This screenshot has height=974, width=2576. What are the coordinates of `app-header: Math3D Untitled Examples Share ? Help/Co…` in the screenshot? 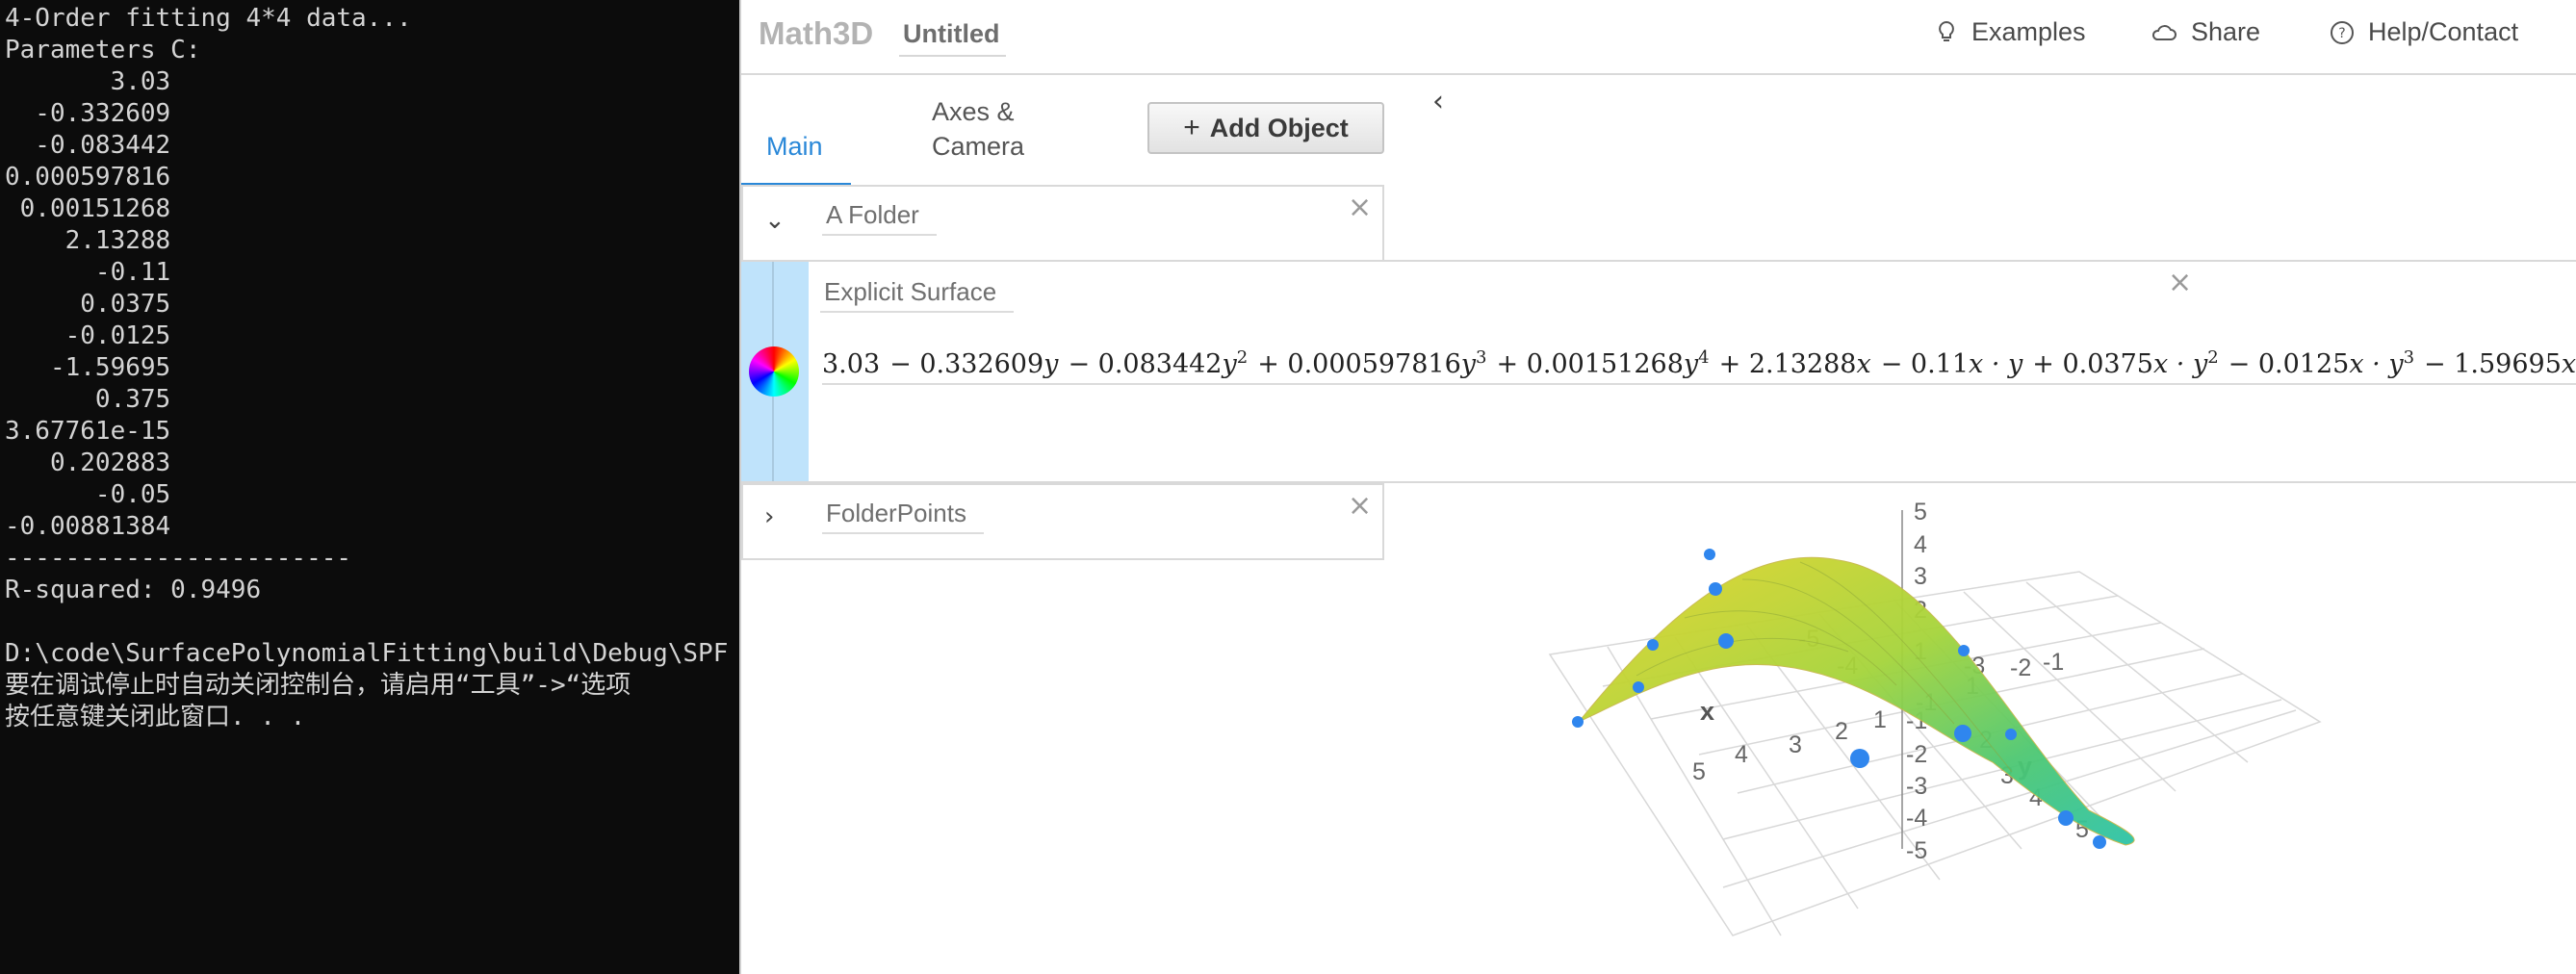 It's located at (1658, 37).